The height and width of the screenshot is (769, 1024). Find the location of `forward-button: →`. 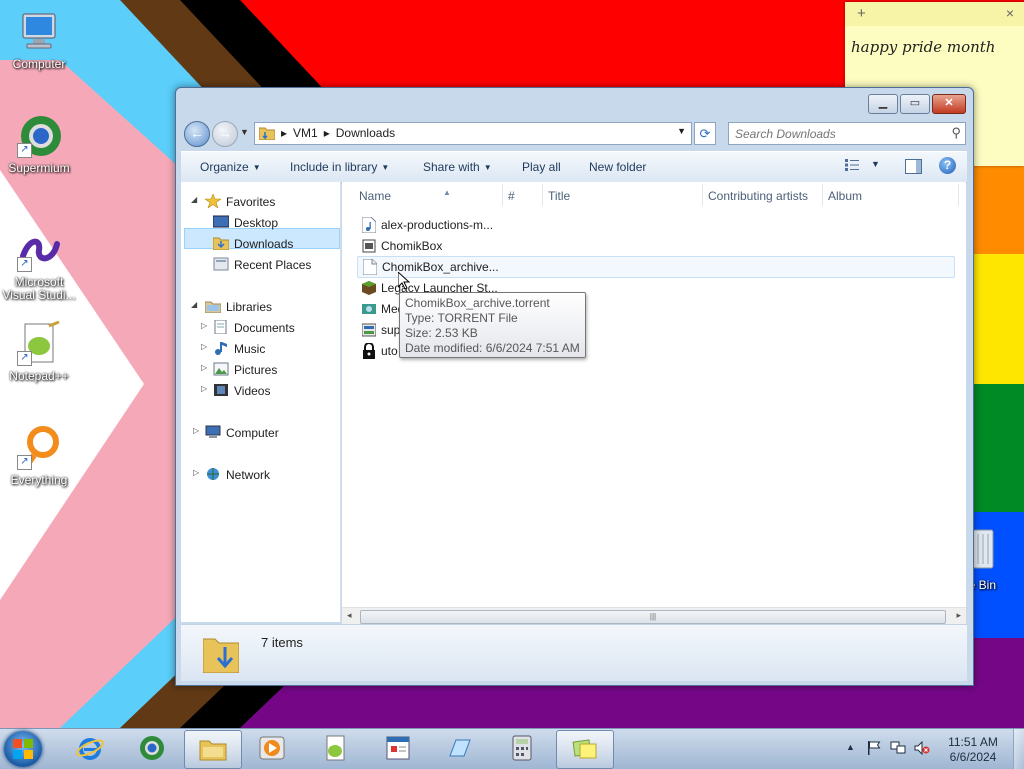

forward-button: → is located at coordinates (225, 134).